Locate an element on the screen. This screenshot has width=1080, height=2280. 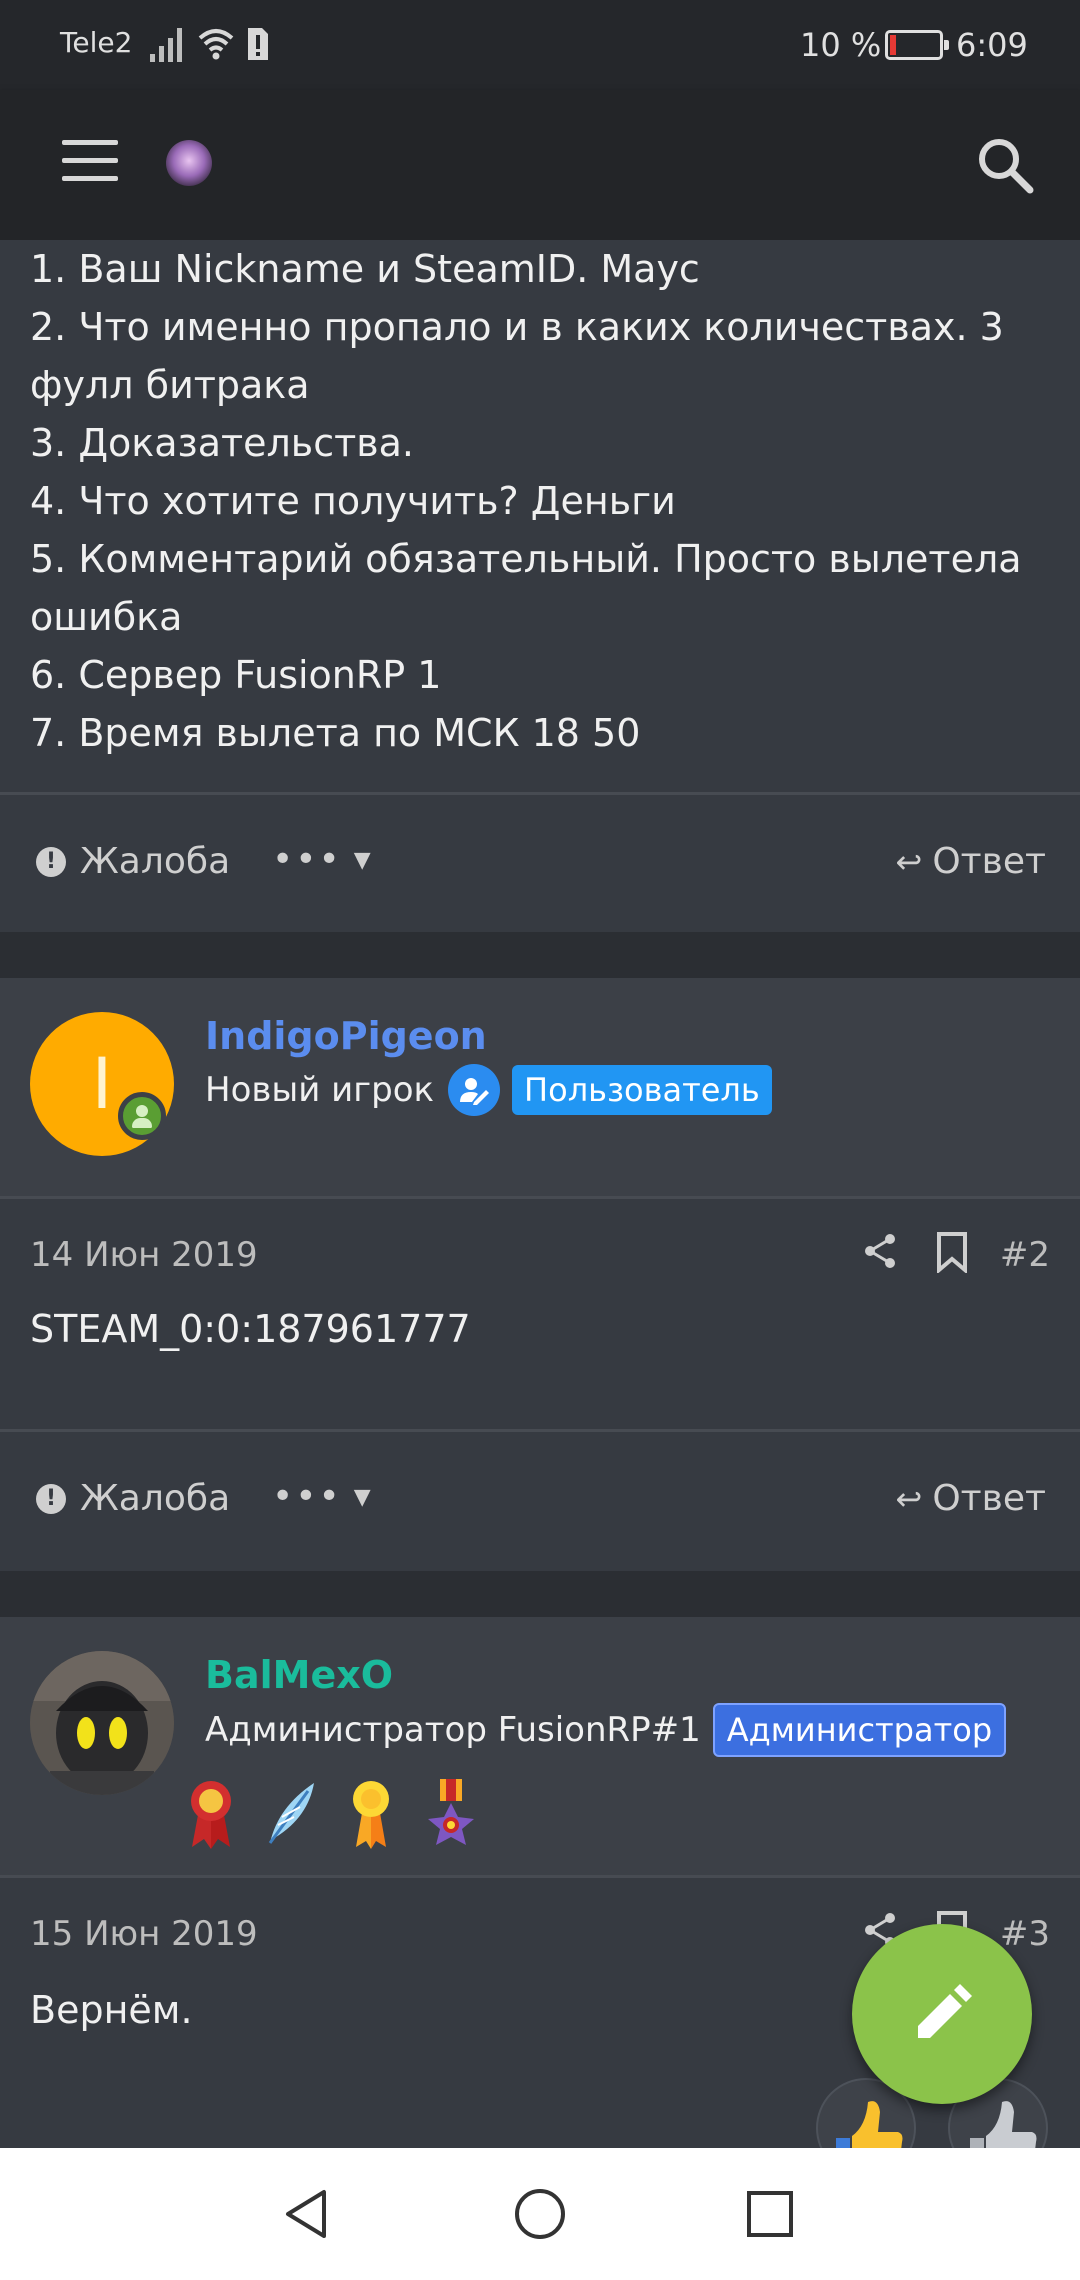
user-title-row: Администратор FusionRP#1 Администратор is located at coordinates (606, 1730).